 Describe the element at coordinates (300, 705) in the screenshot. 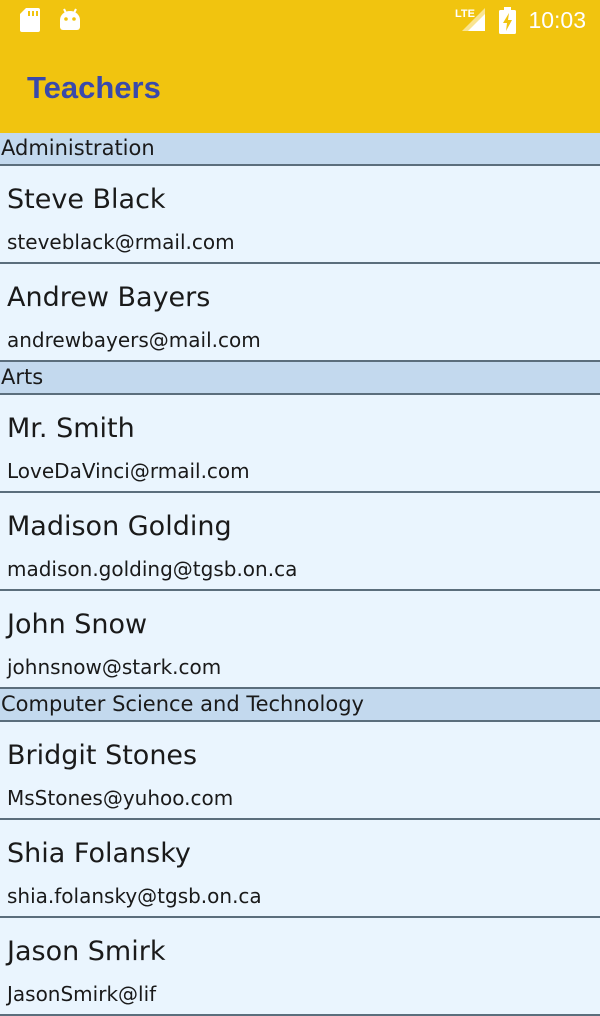

I see `section-header-computer-science: Computer Science and Technology` at that location.